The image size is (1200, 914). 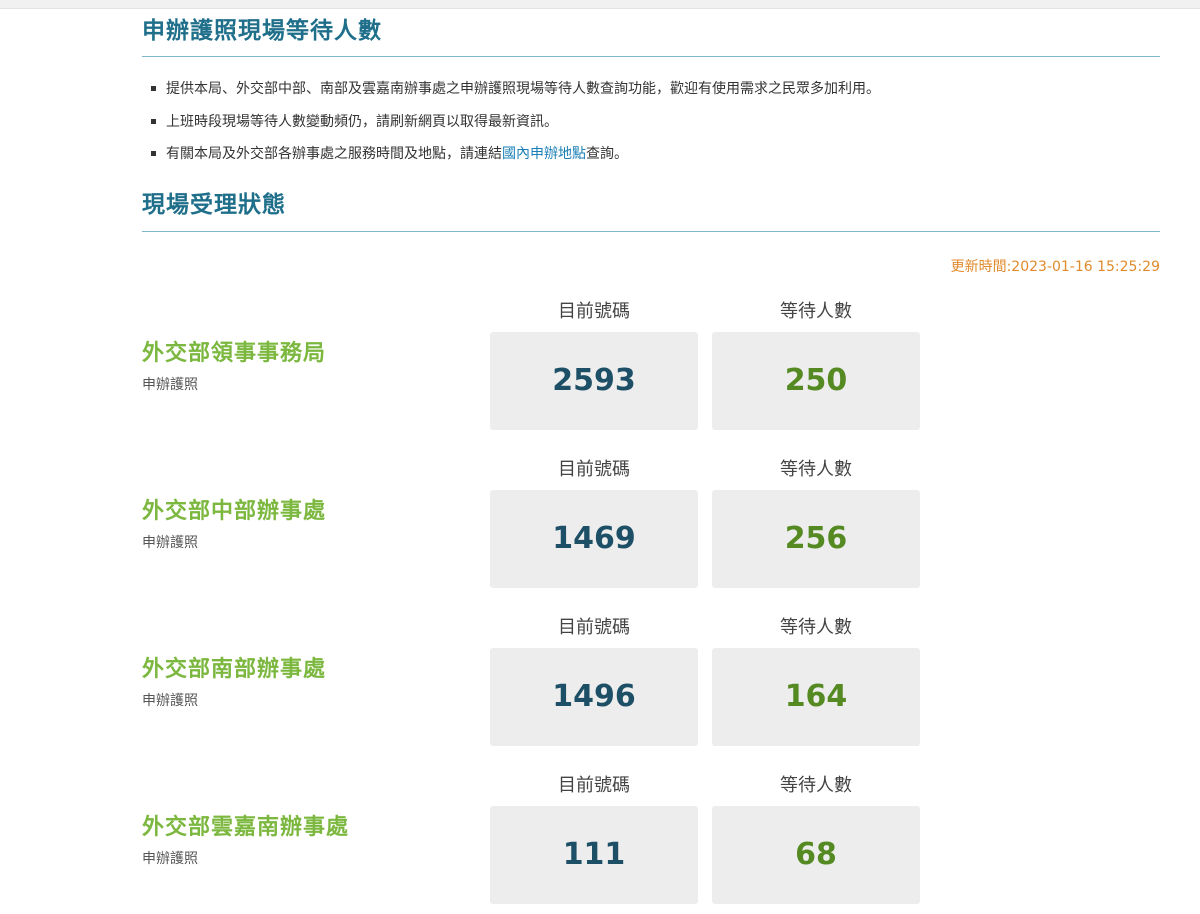 I want to click on current-number-value: 2593, so click(x=594, y=381).